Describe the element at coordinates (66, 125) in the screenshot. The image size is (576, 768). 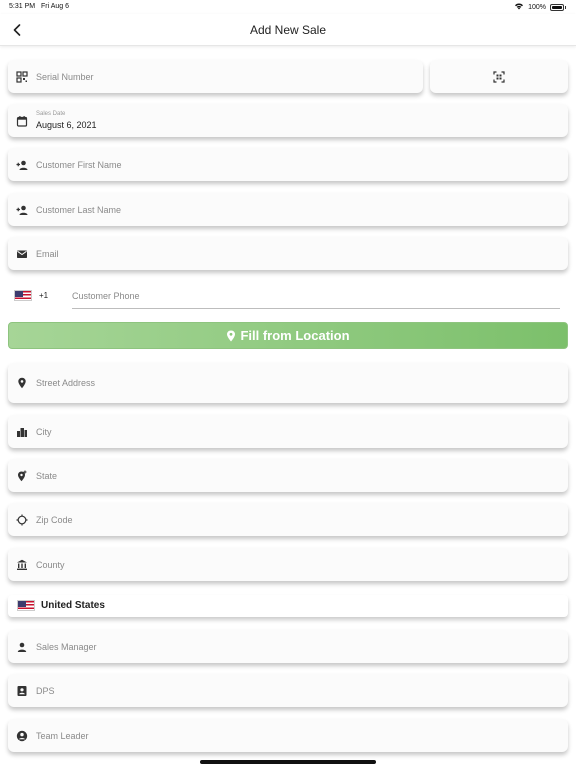
I see `sales-date-value: August 6, 2021` at that location.